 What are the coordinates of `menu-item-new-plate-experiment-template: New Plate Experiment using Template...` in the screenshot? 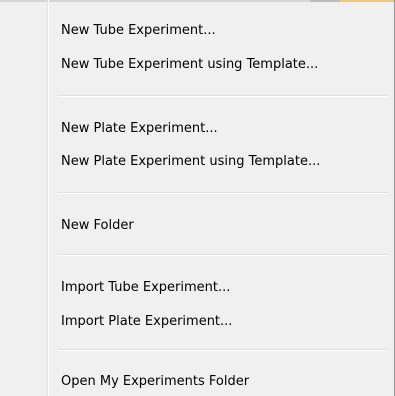 It's located at (221, 161).